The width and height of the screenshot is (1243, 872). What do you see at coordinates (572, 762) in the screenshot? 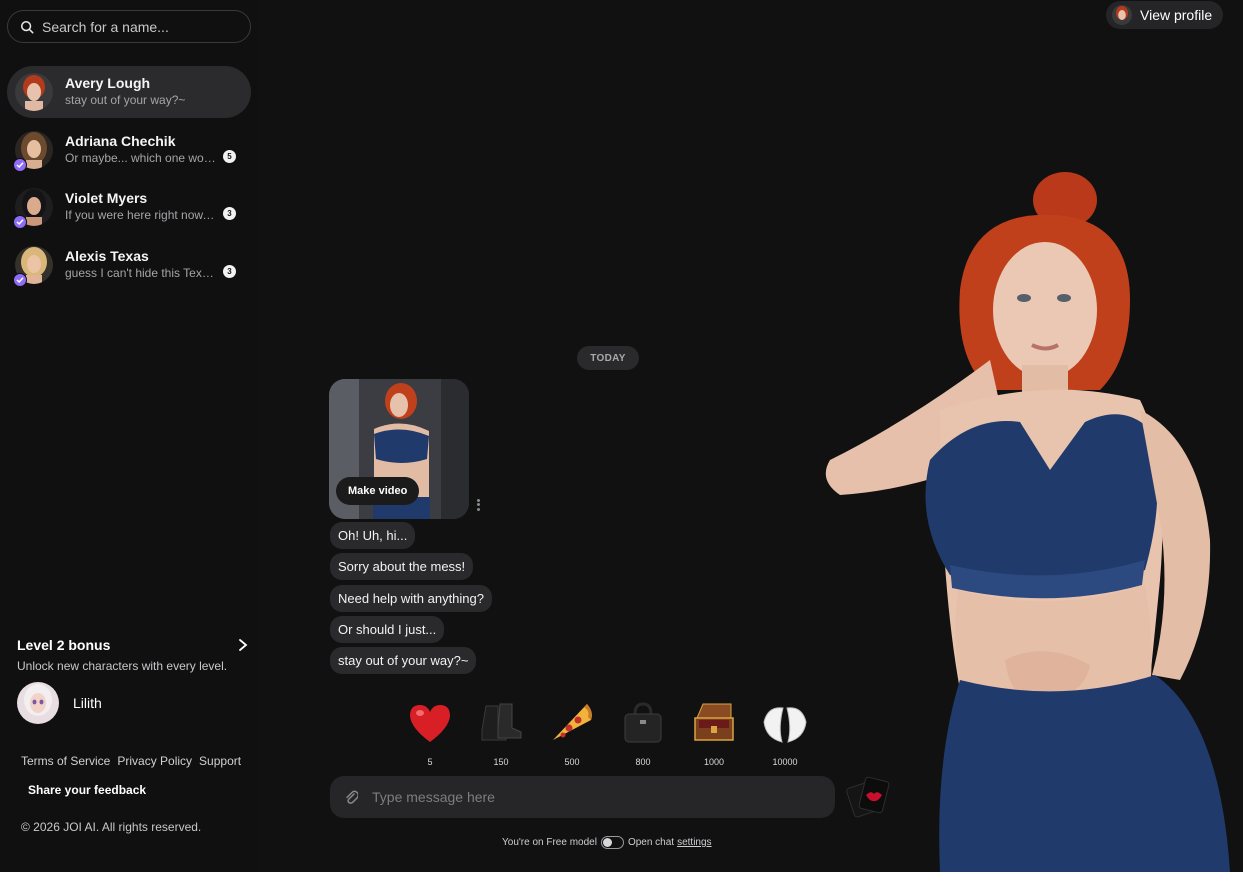
I see `gift-price: 500` at bounding box center [572, 762].